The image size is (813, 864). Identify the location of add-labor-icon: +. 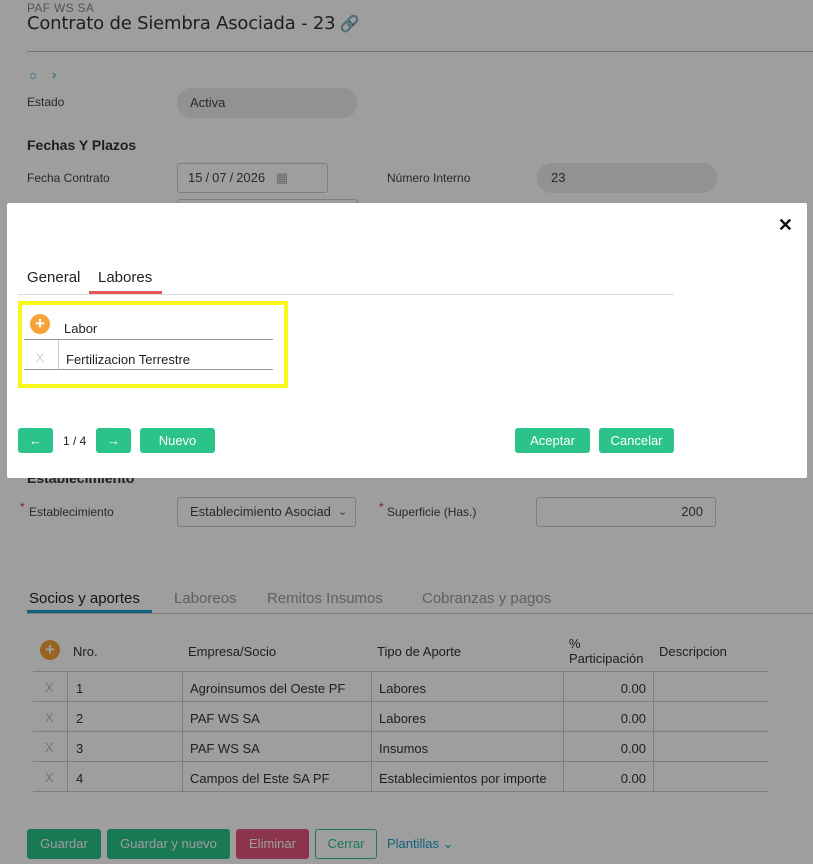
(40, 324).